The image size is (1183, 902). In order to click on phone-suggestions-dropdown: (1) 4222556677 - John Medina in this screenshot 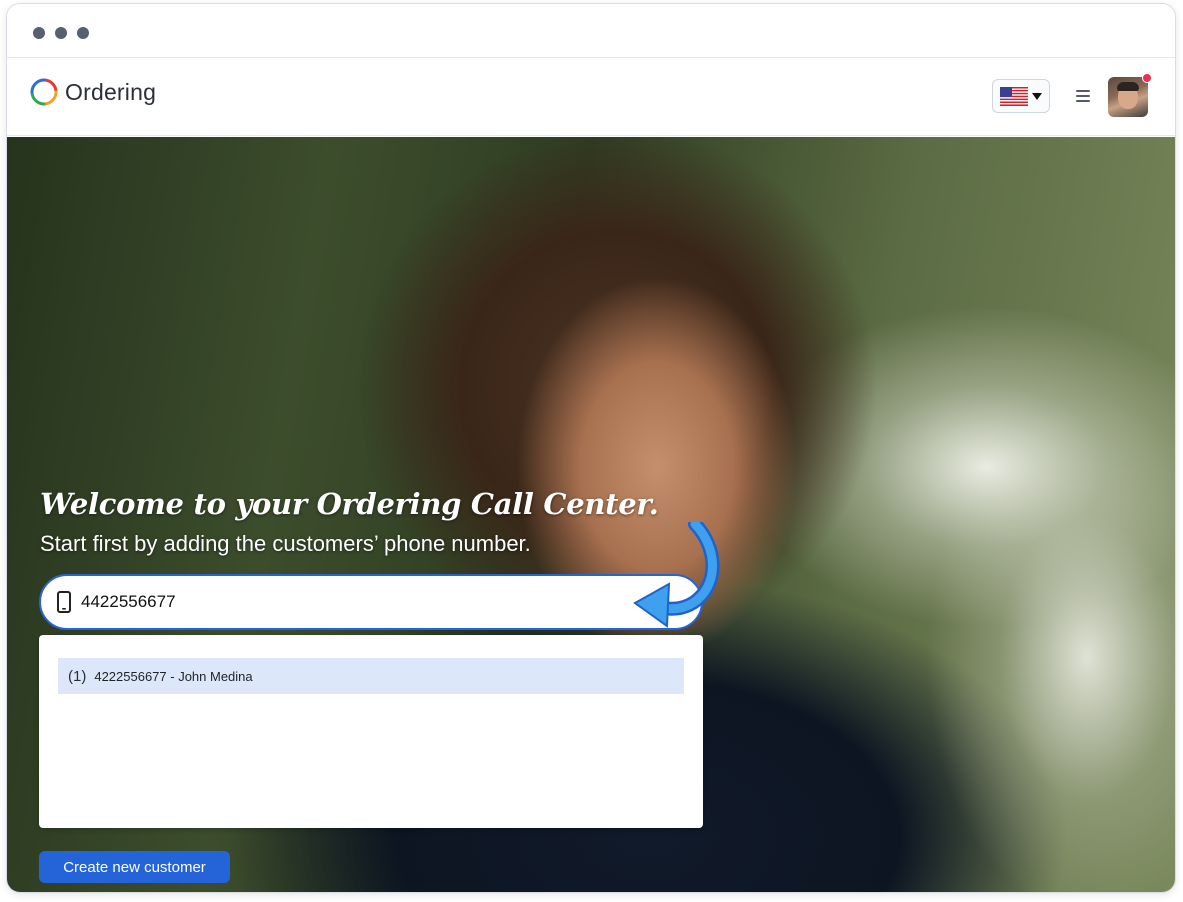, I will do `click(371, 731)`.